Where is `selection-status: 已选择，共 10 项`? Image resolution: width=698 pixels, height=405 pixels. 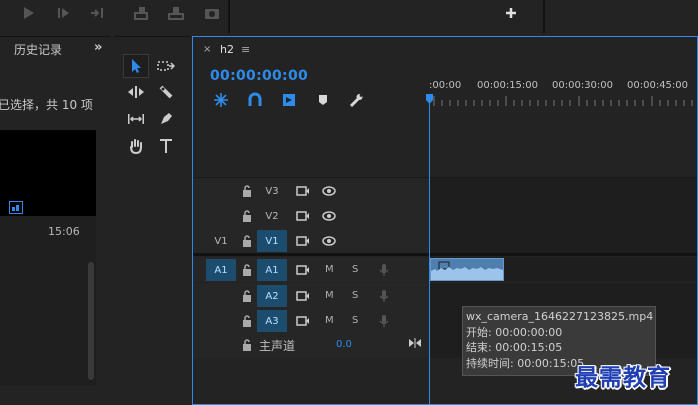
selection-status: 已选择，共 10 项 is located at coordinates (46, 105).